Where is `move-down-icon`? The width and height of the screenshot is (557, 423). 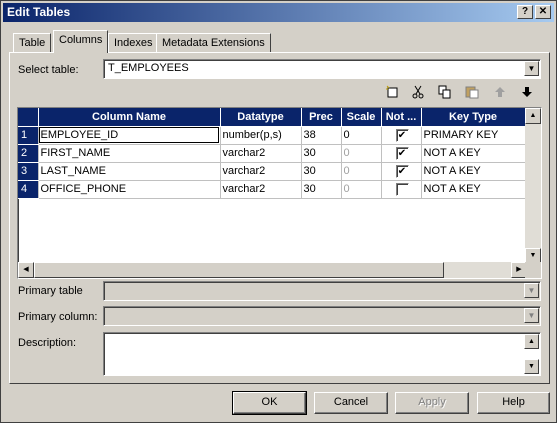
move-down-icon is located at coordinates (527, 93).